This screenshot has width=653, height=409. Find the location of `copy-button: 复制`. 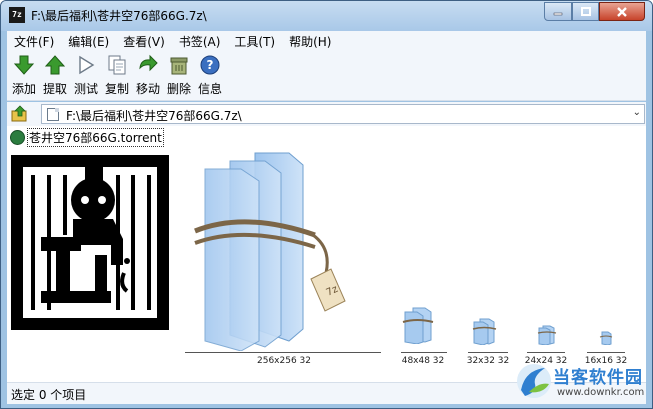

copy-button: 复制 is located at coordinates (117, 75).